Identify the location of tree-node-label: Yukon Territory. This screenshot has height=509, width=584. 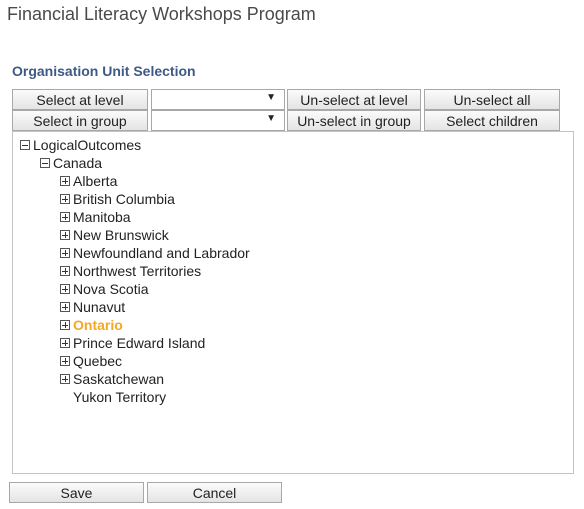
(119, 397).